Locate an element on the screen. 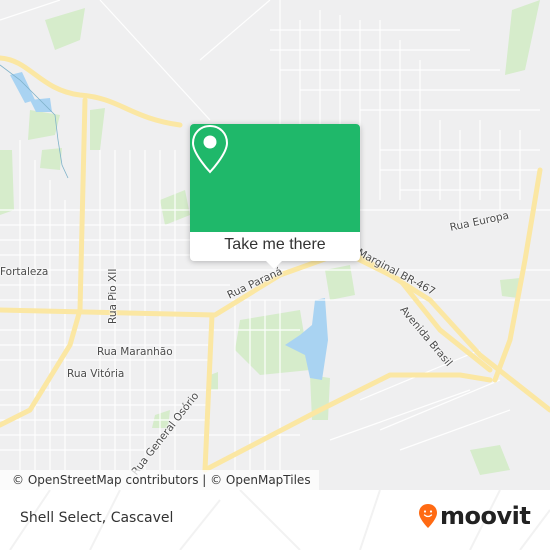  popup-header is located at coordinates (275, 178).